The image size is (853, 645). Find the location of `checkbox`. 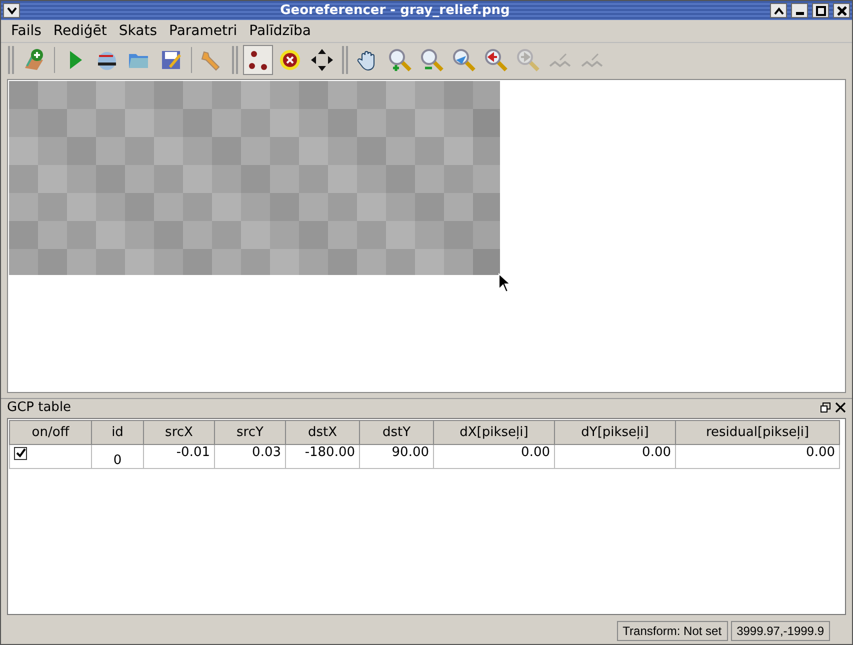

checkbox is located at coordinates (20, 453).